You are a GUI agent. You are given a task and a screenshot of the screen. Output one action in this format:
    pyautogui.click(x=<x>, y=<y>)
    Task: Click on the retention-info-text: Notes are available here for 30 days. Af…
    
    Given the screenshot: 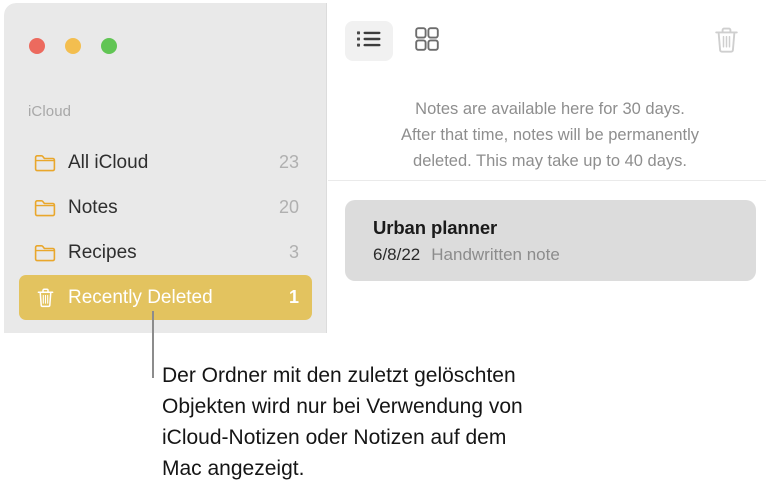 What is the action you would take?
    pyautogui.click(x=550, y=135)
    